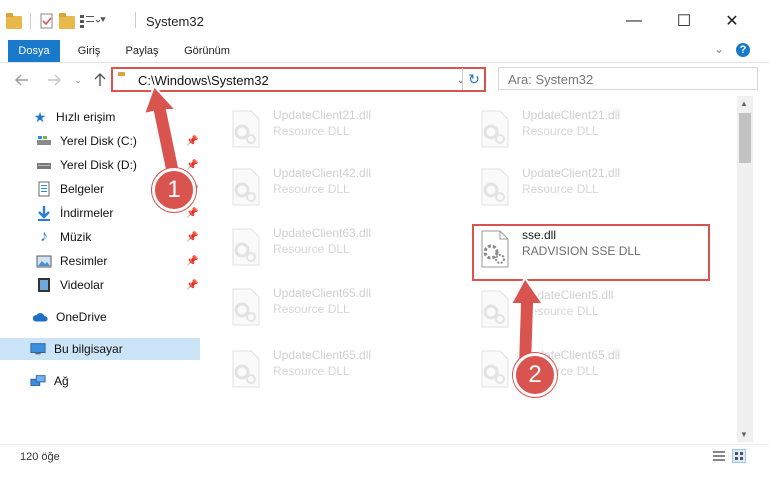  I want to click on download-icon, so click(44, 213).